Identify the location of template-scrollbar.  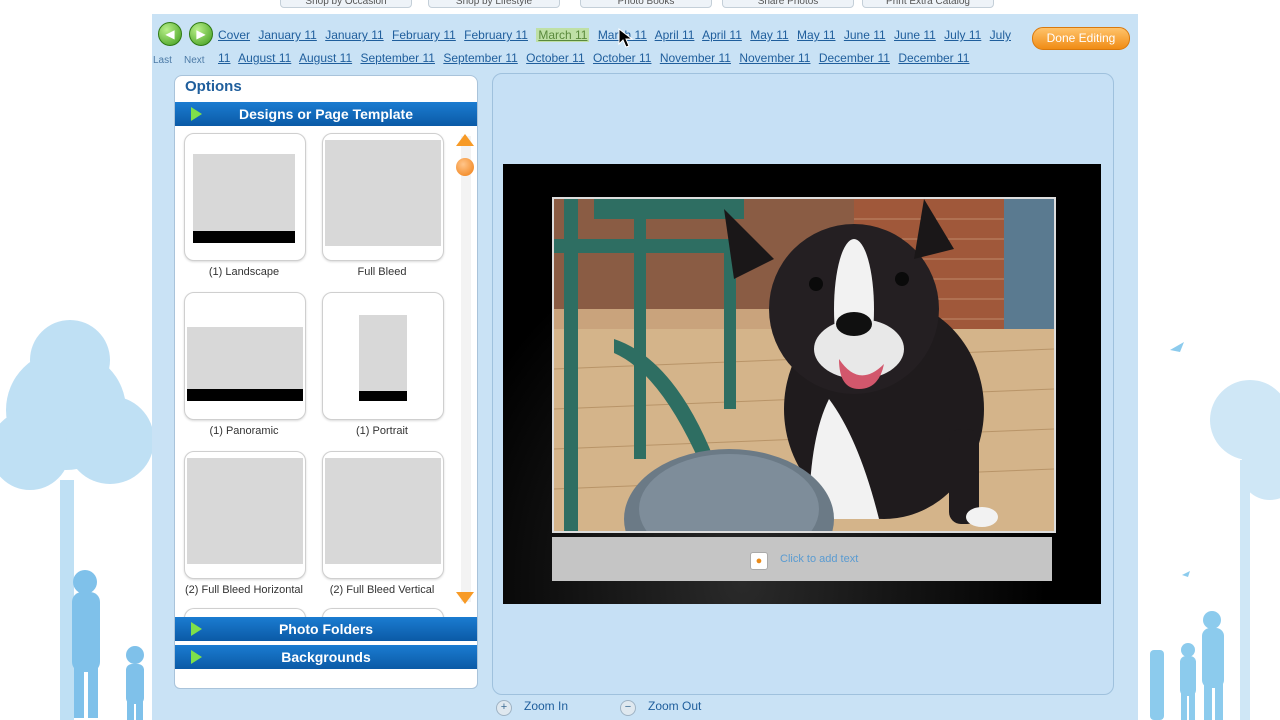
(466, 369).